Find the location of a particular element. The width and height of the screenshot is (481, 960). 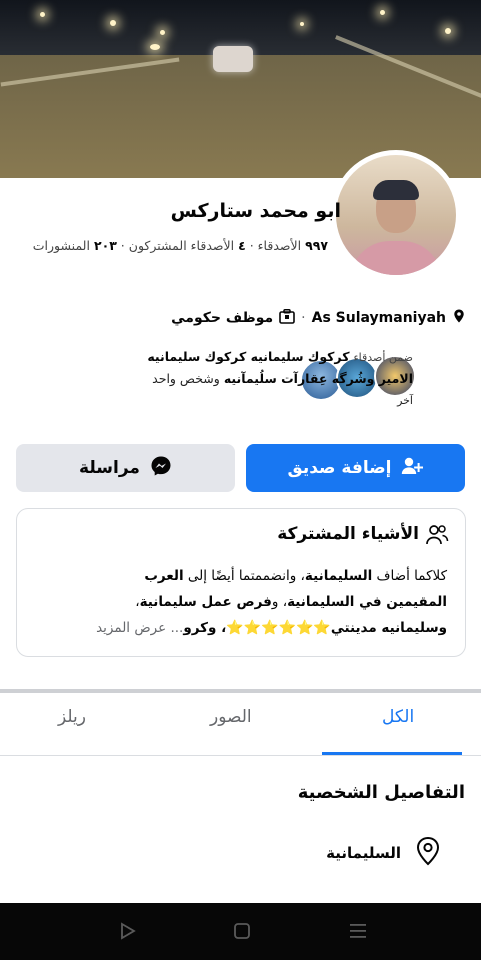

details-location-row: السليمانية is located at coordinates (383, 853).